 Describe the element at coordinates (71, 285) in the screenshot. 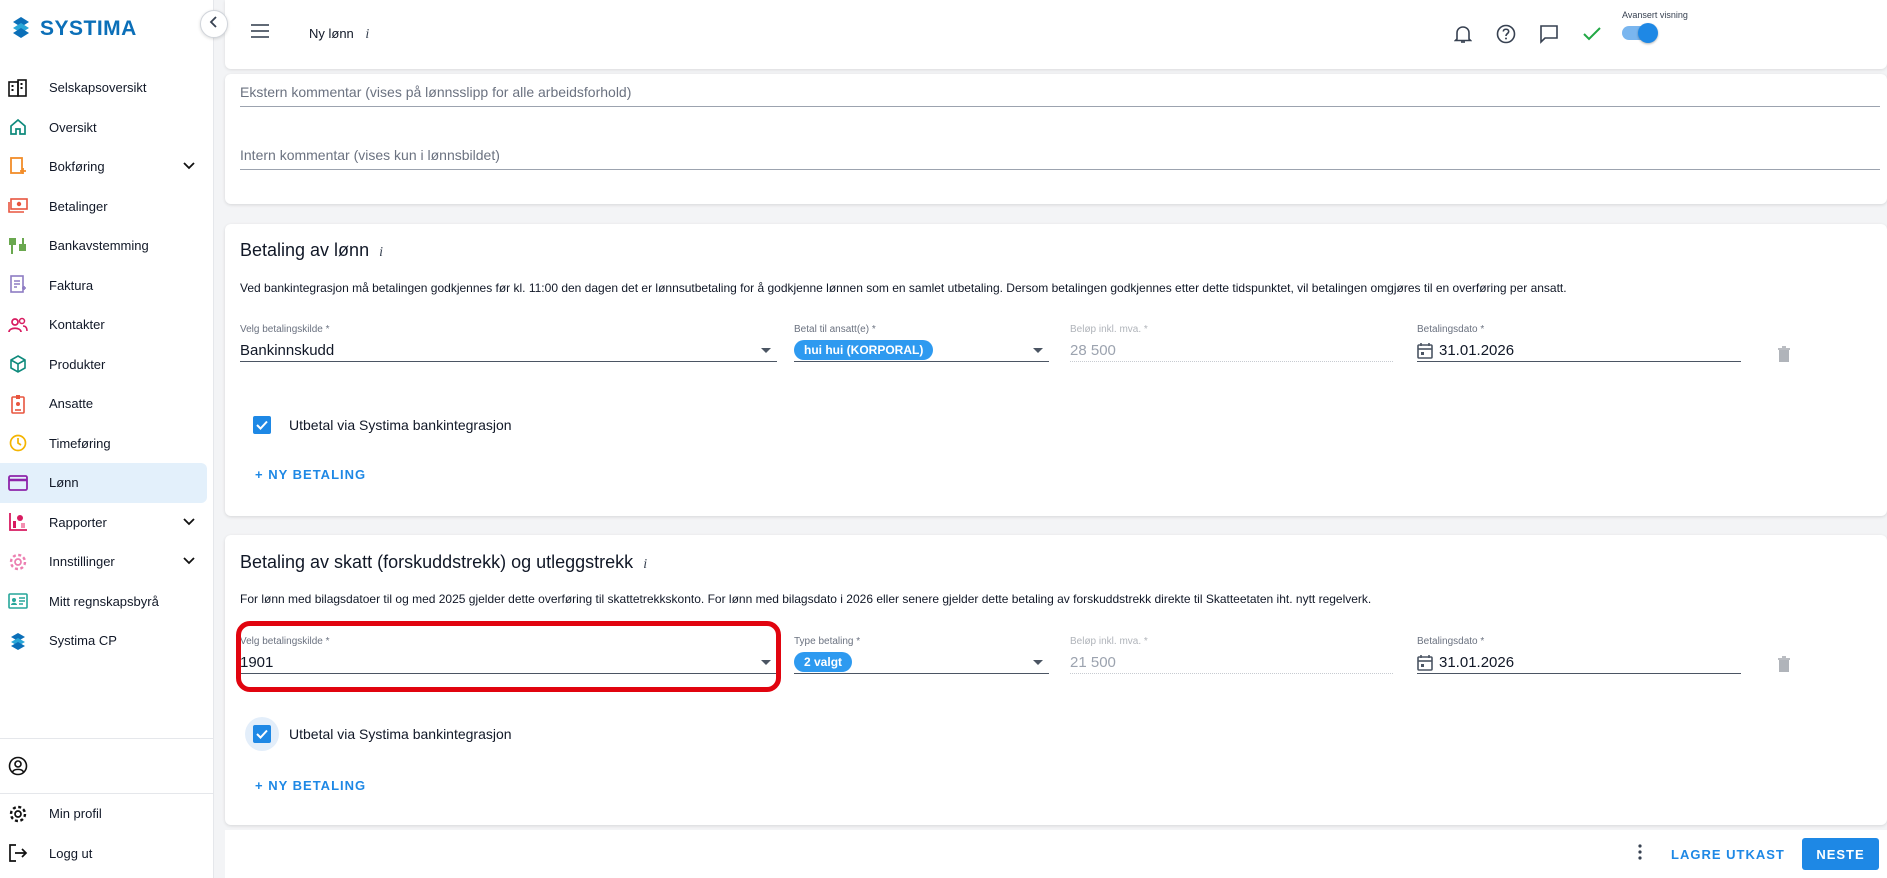

I see `sidebar-item-label: Faktura` at that location.